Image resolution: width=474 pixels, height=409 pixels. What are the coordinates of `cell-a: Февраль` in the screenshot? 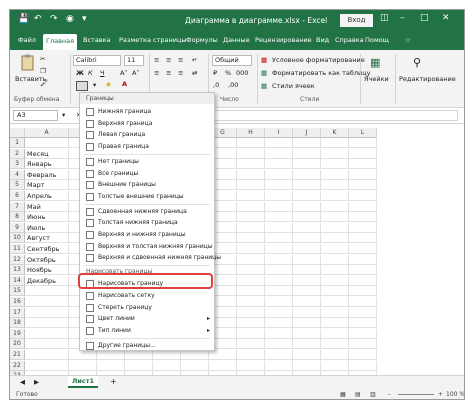 It's located at (47, 174).